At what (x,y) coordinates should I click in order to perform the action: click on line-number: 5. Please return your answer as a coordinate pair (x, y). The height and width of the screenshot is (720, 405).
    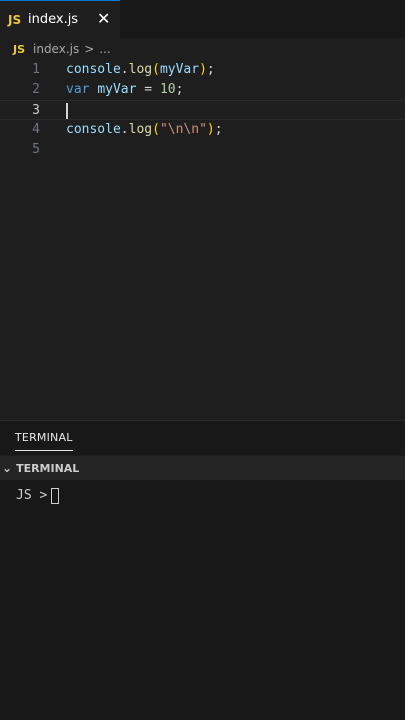
    Looking at the image, I should click on (36, 149).